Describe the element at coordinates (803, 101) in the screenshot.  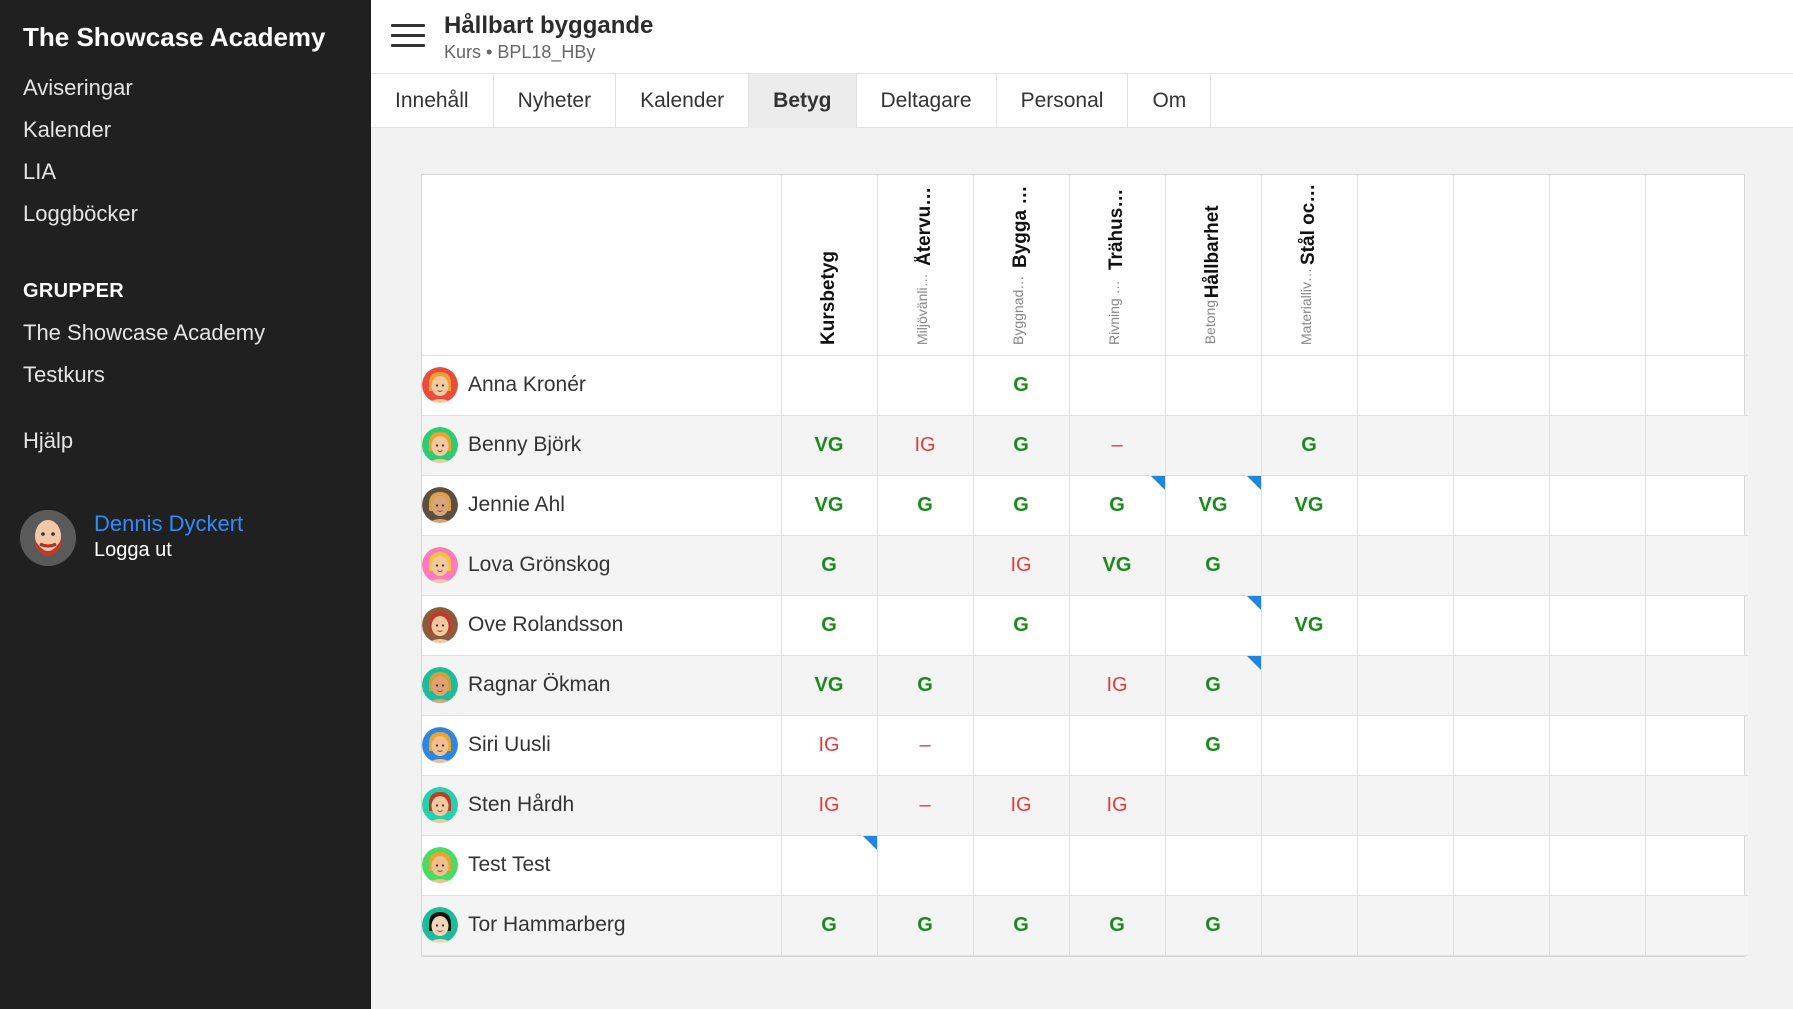
I see `tab-betyg: Betyg` at that location.